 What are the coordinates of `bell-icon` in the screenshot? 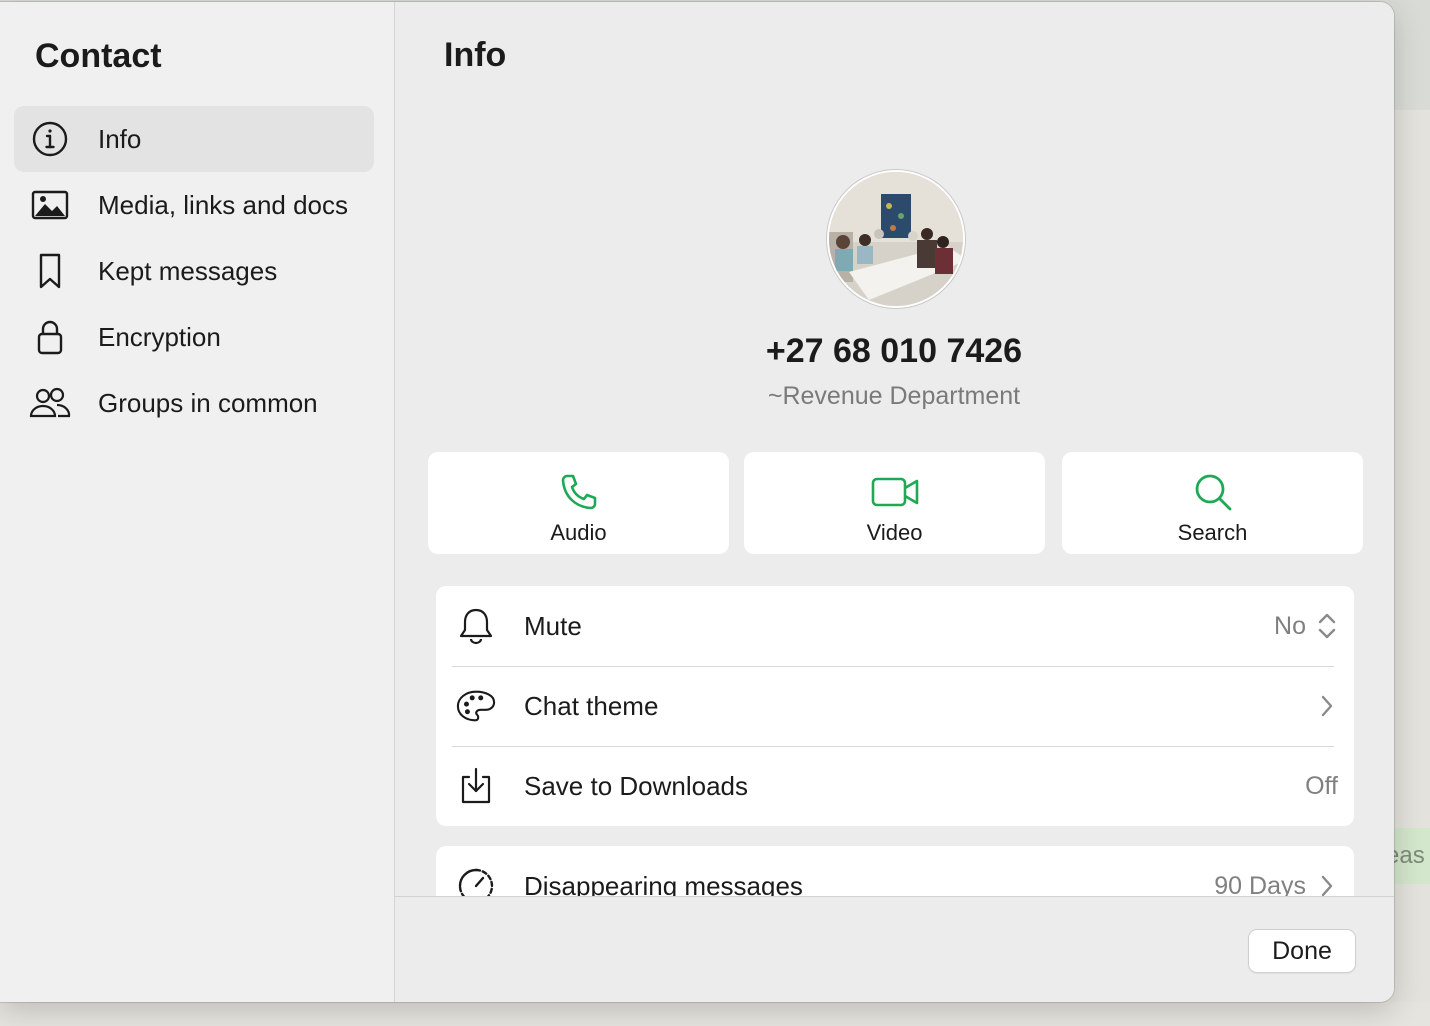 It's located at (476, 626).